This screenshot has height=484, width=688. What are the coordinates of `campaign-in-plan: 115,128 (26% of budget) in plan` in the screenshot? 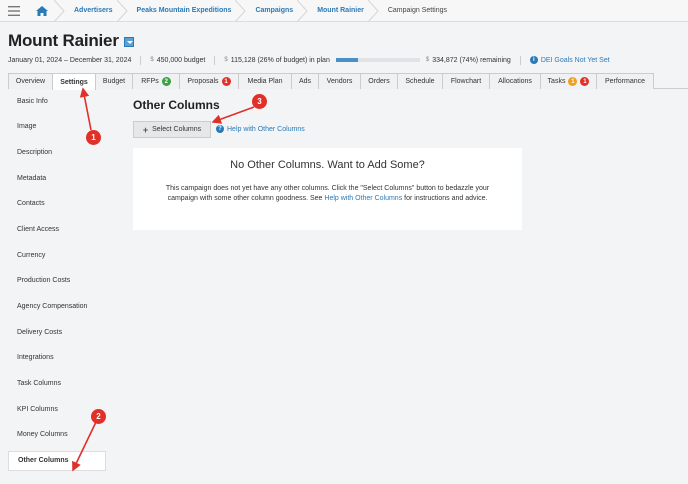 It's located at (280, 60).